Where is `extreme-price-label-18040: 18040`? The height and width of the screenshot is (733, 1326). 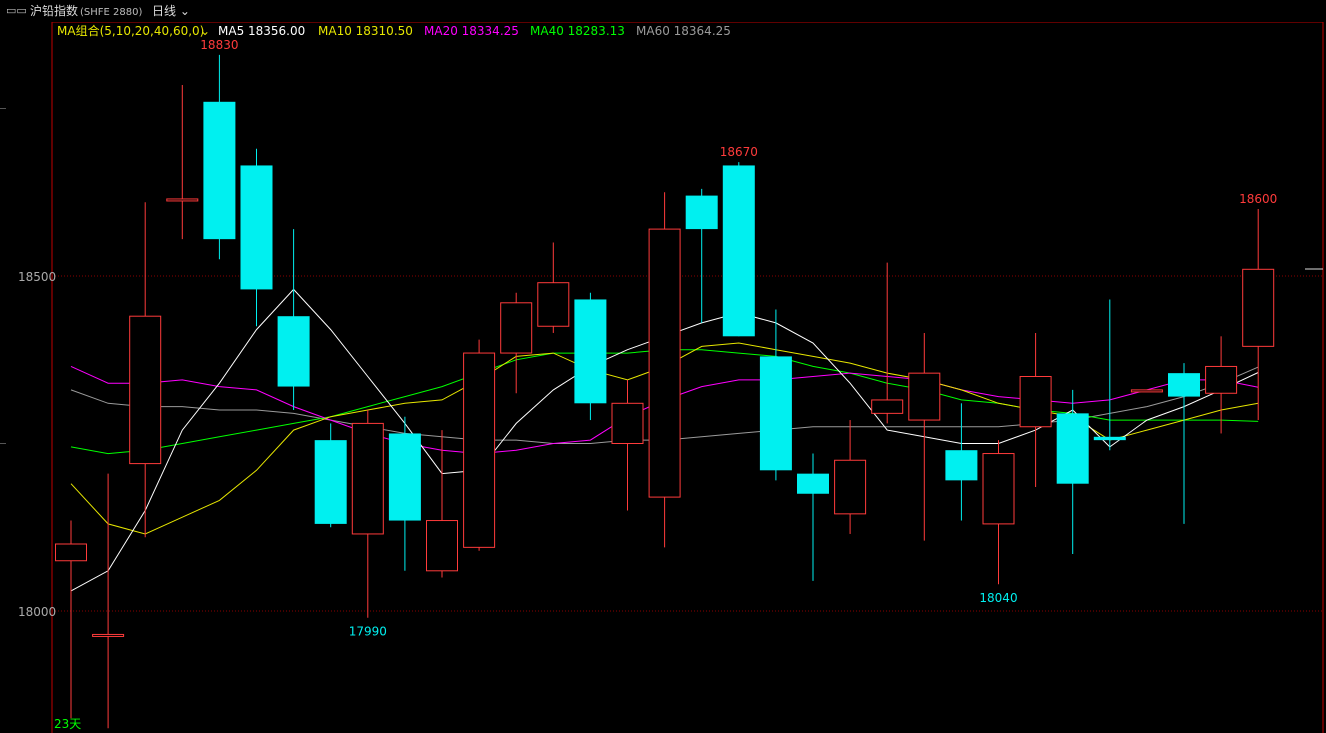
extreme-price-label-18040: 18040 is located at coordinates (998, 598).